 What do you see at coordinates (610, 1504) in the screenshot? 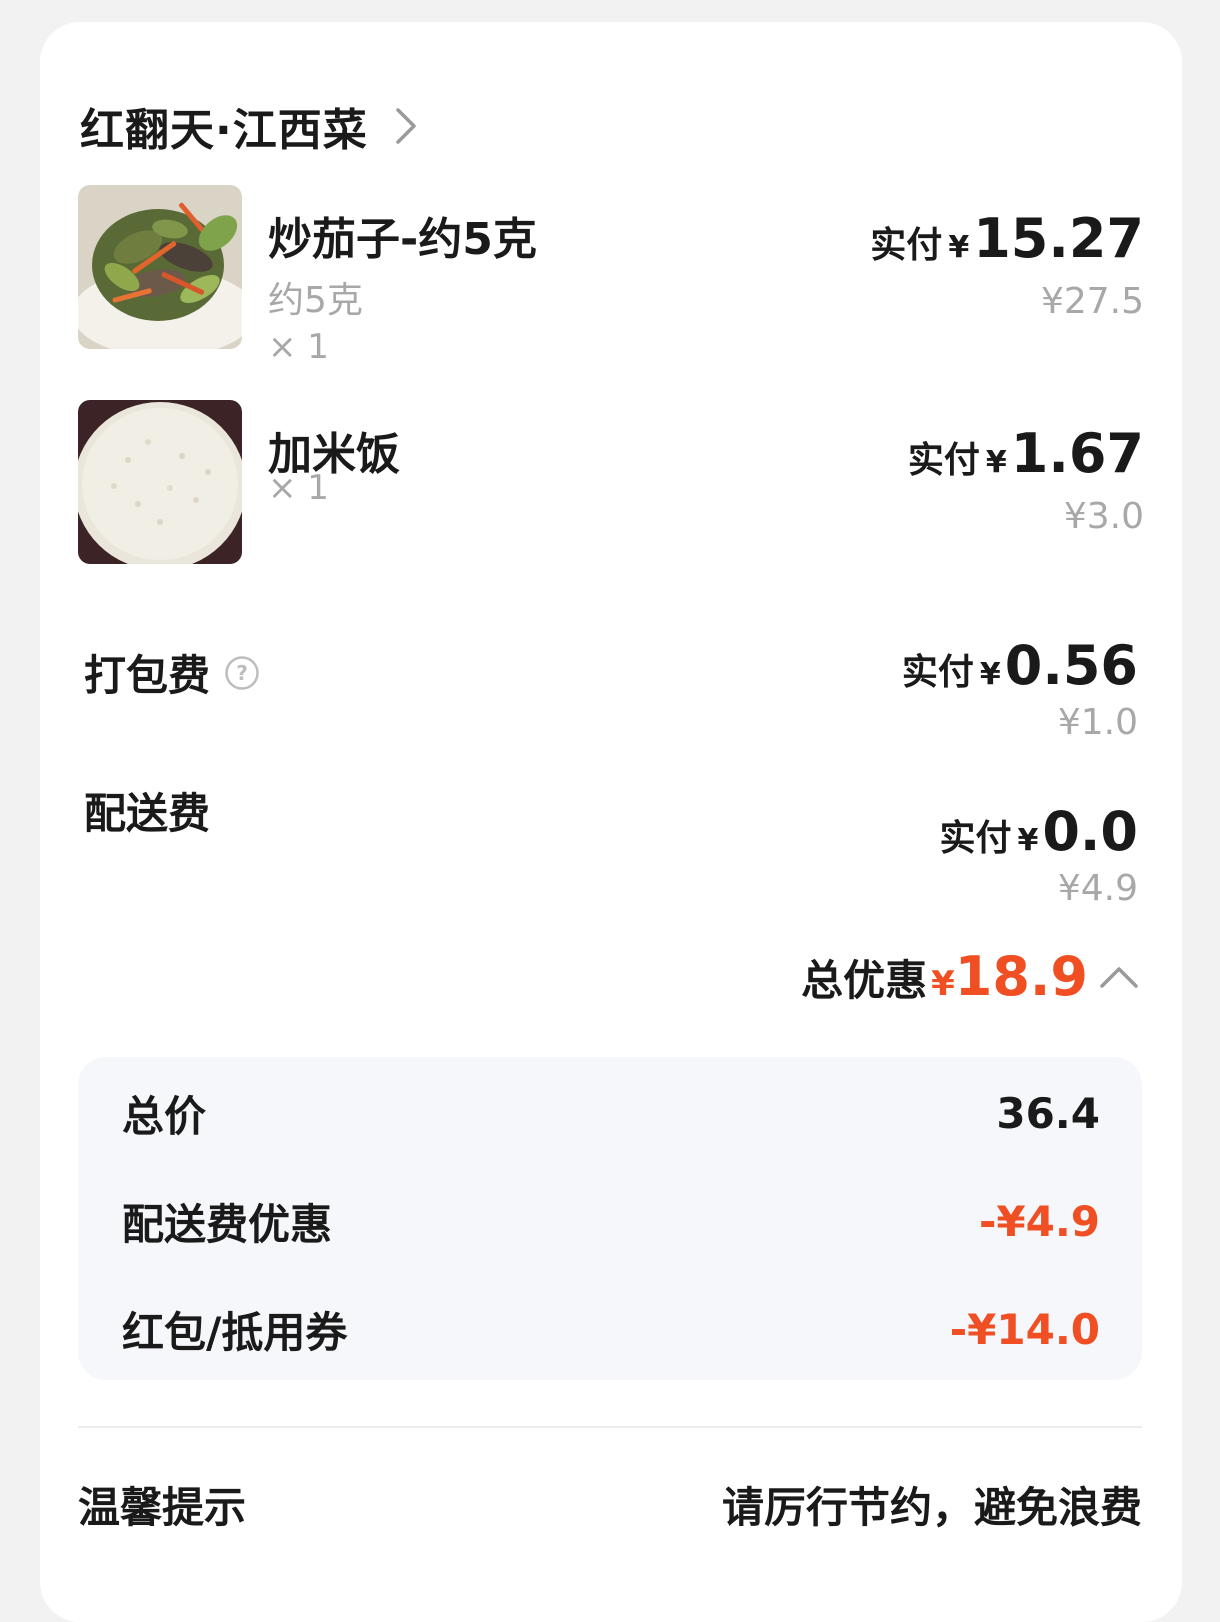
I see `tip-row: 温馨提示 请厉行节约，避免浪费` at bounding box center [610, 1504].